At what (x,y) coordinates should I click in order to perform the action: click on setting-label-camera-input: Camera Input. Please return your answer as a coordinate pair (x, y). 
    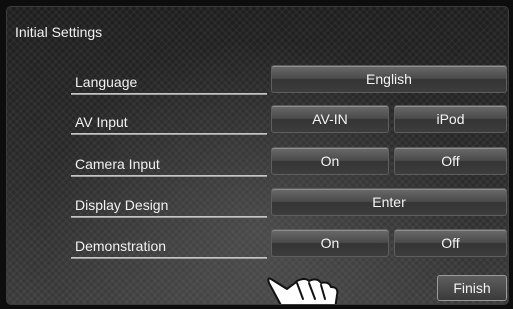
    Looking at the image, I should click on (169, 165).